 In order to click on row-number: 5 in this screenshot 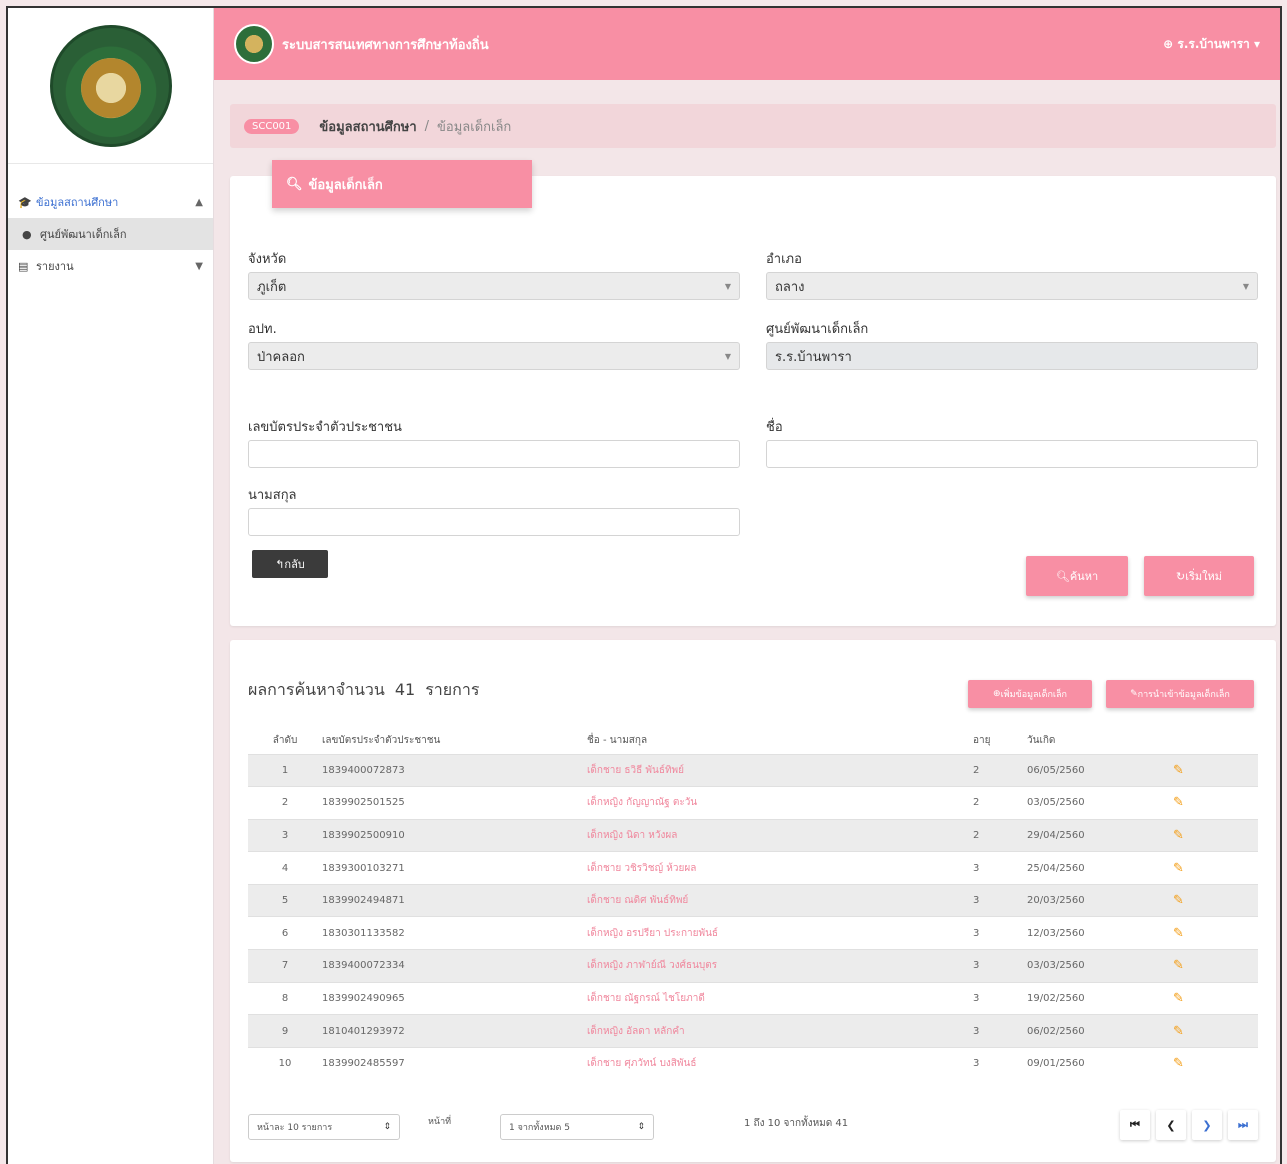, I will do `click(283, 900)`.